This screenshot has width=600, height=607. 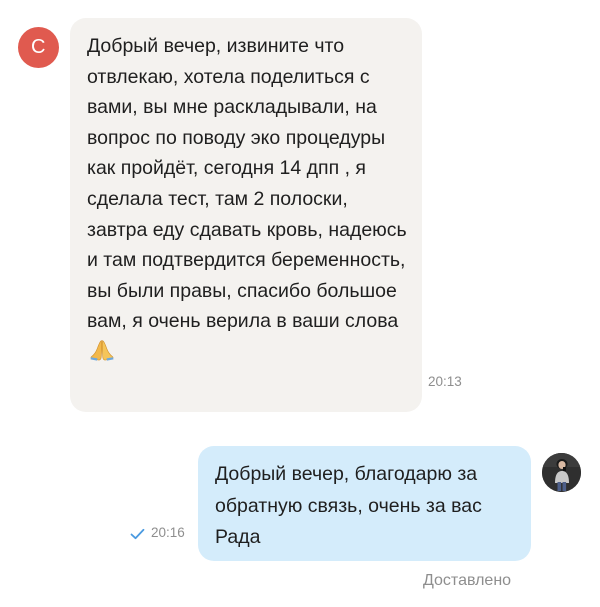 I want to click on outgoing-message-meta: 20:16, so click(x=157, y=532).